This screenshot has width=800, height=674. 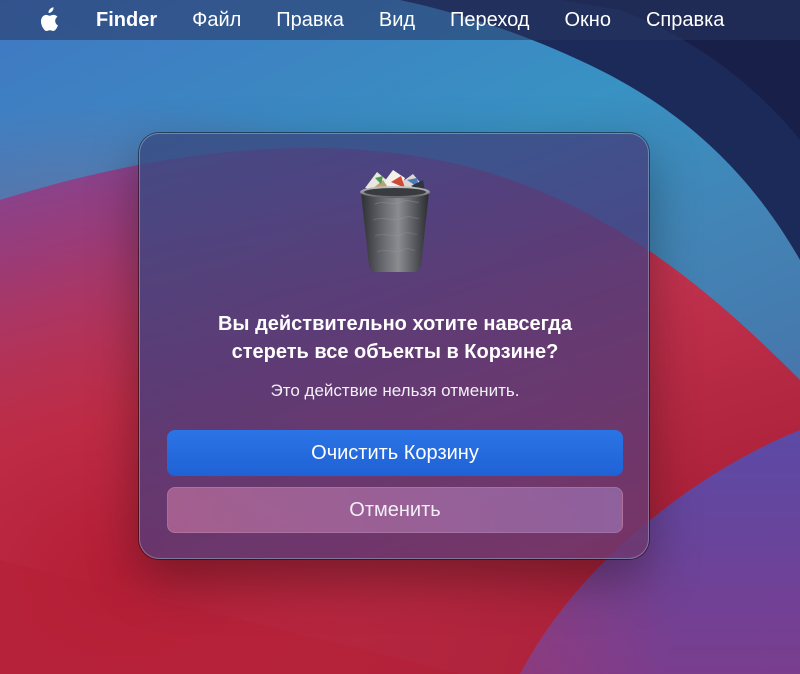 I want to click on empty-trash-button: Очистить Корзину, so click(x=395, y=453).